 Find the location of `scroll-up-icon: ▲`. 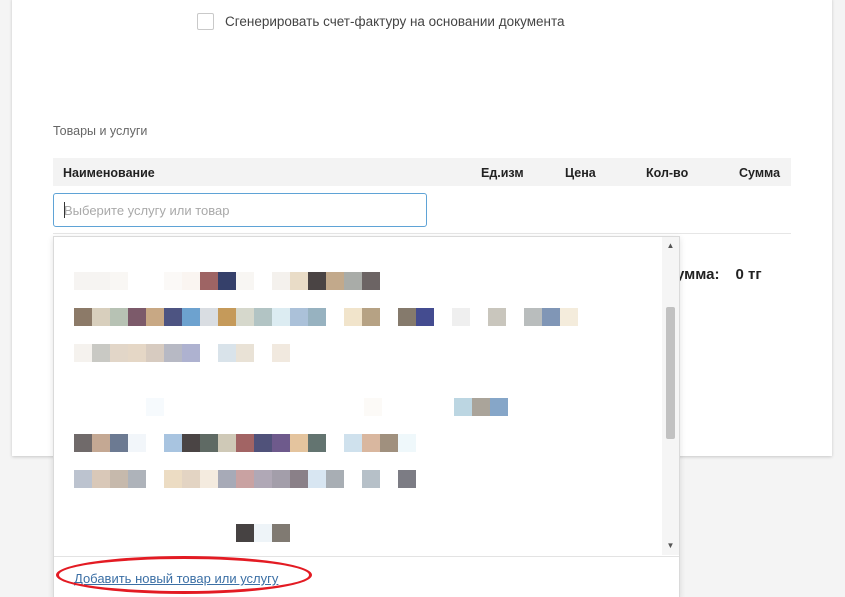

scroll-up-icon: ▲ is located at coordinates (670, 246).